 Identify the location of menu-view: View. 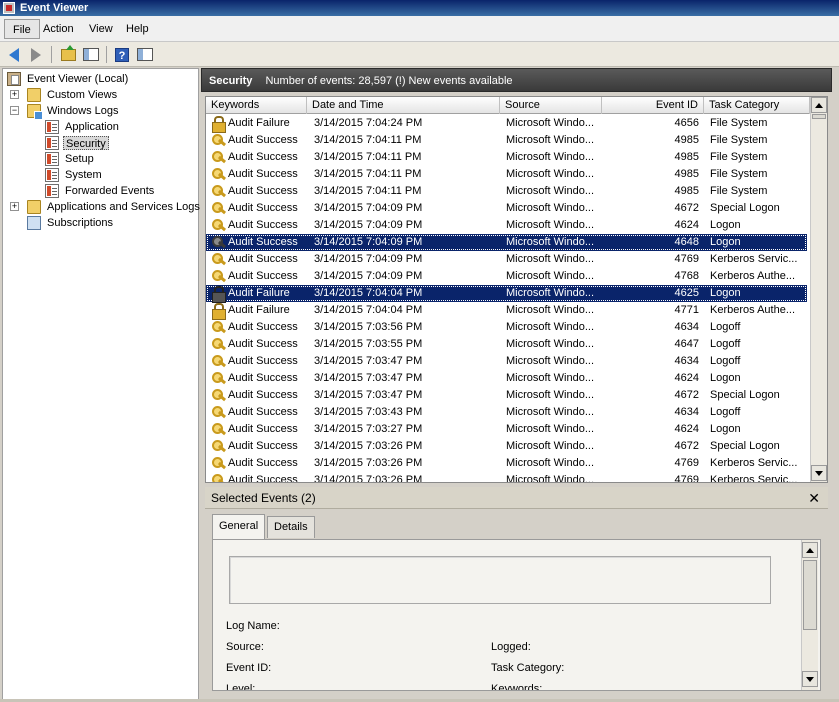
(101, 29).